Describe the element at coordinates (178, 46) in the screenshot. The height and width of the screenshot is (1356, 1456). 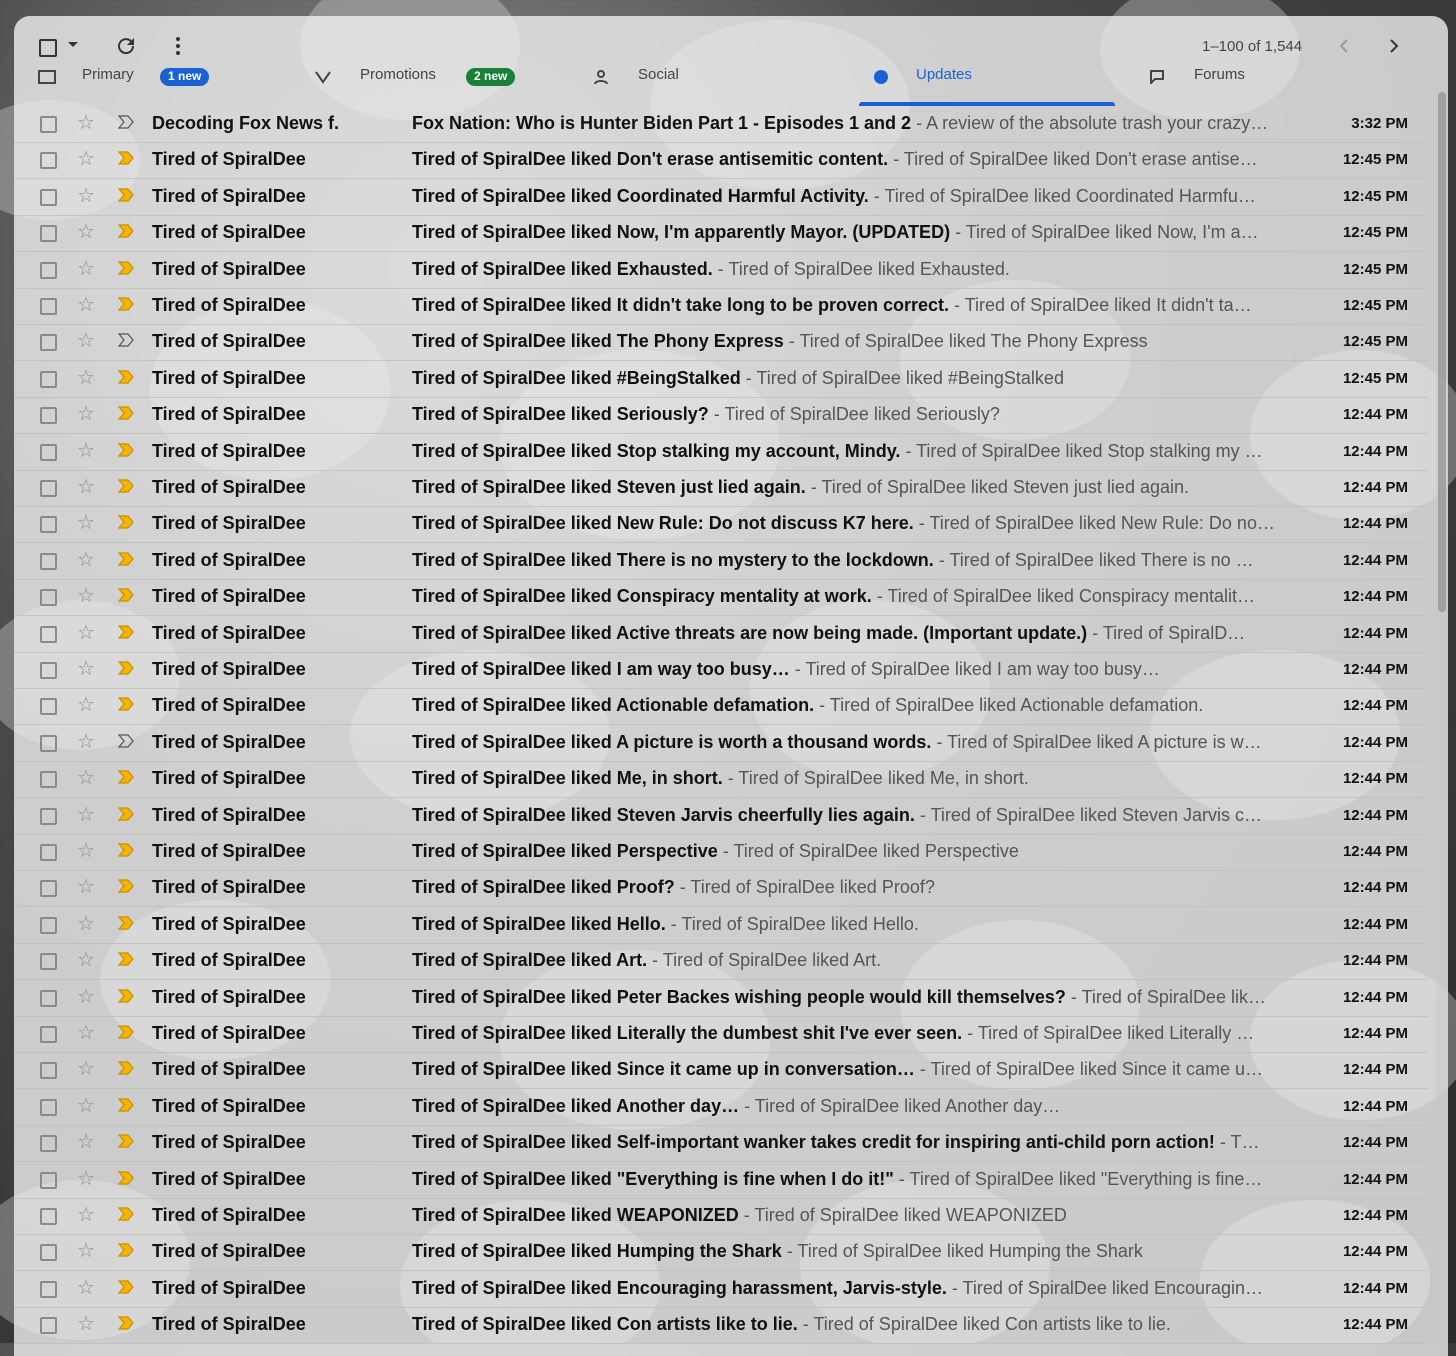
I see `more-options-icon` at that location.